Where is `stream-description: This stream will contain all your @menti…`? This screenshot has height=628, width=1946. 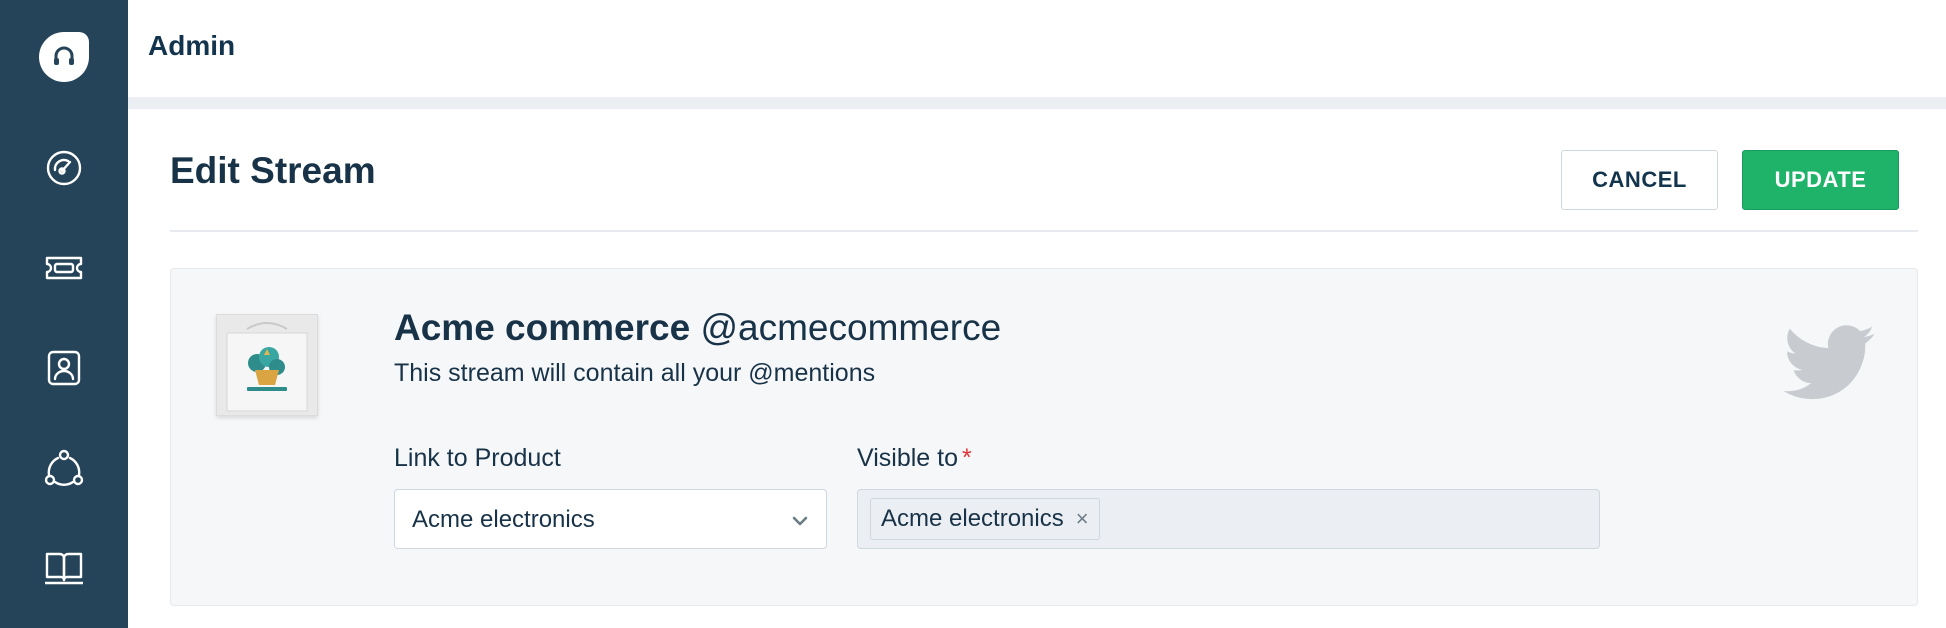
stream-description: This stream will contain all your @menti… is located at coordinates (635, 373).